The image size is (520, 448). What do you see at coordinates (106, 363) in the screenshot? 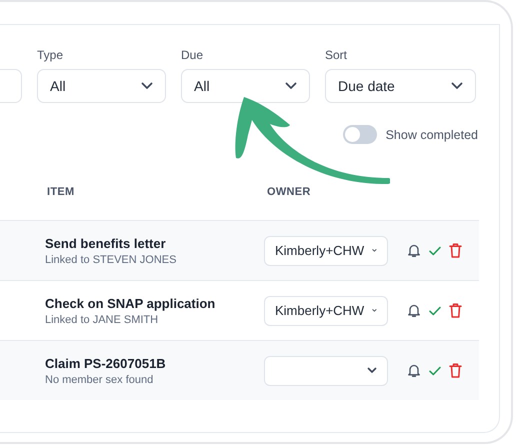
I see `task-title: Claim PS-2607051B` at bounding box center [106, 363].